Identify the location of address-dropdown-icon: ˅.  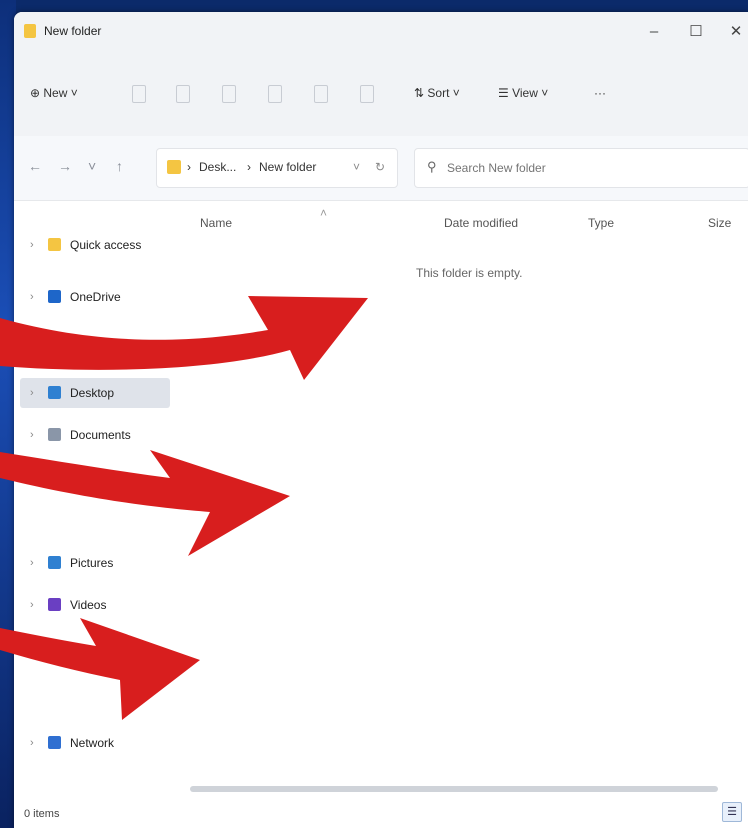
(356, 167).